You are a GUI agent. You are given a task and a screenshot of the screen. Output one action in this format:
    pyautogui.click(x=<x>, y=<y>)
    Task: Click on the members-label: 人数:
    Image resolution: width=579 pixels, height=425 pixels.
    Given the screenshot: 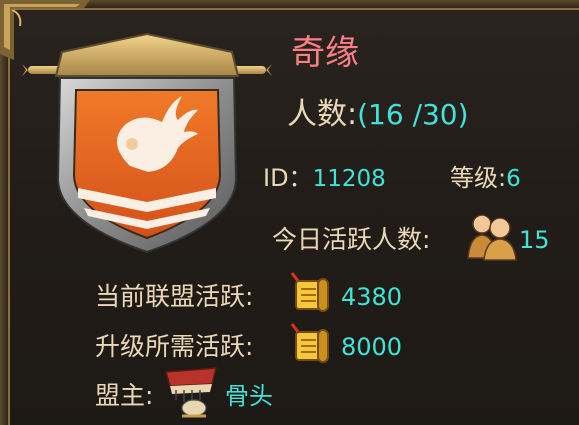 What is the action you would take?
    pyautogui.click(x=322, y=114)
    